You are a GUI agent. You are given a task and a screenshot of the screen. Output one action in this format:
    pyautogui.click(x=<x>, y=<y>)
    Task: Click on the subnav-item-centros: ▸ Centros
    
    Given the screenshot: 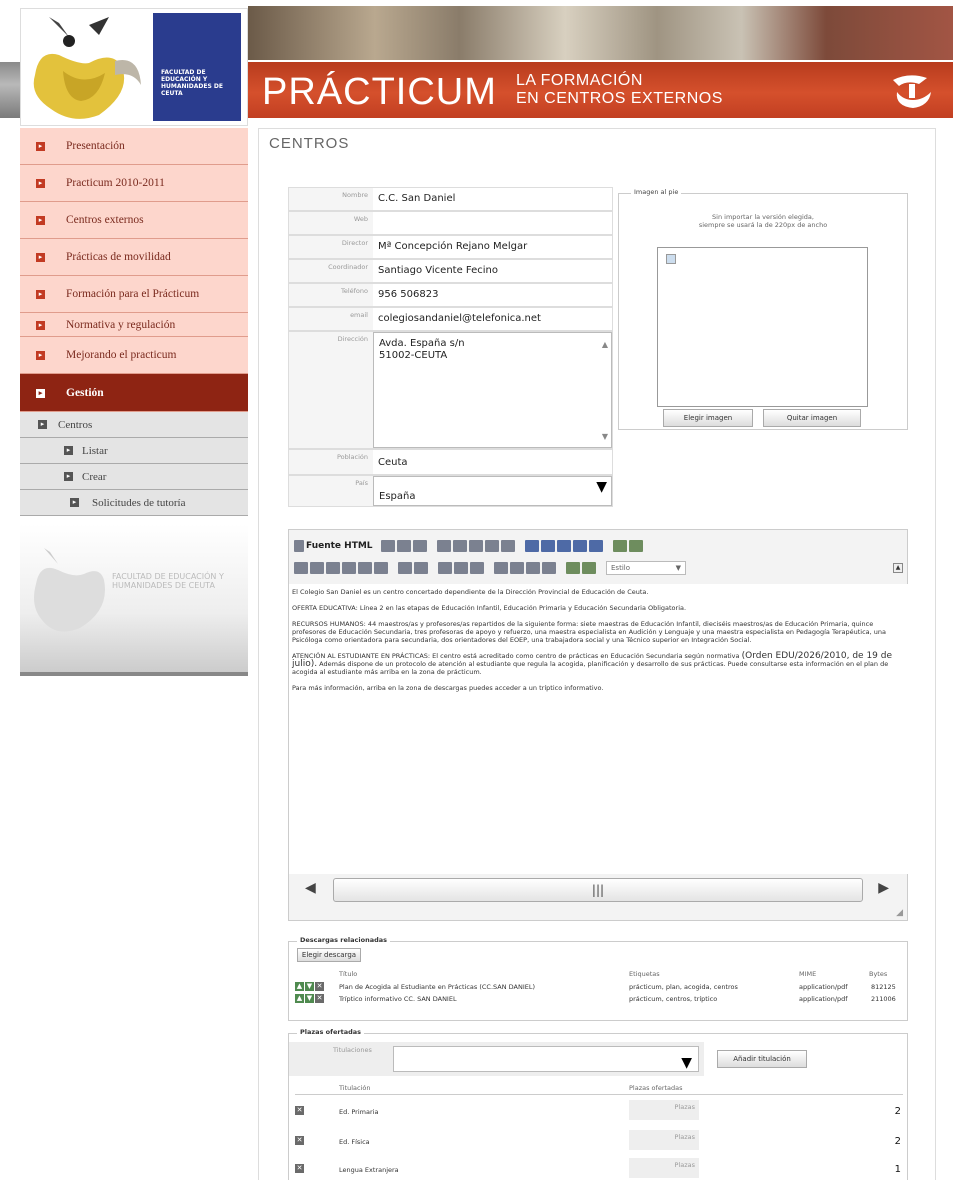 What is the action you would take?
    pyautogui.click(x=134, y=425)
    